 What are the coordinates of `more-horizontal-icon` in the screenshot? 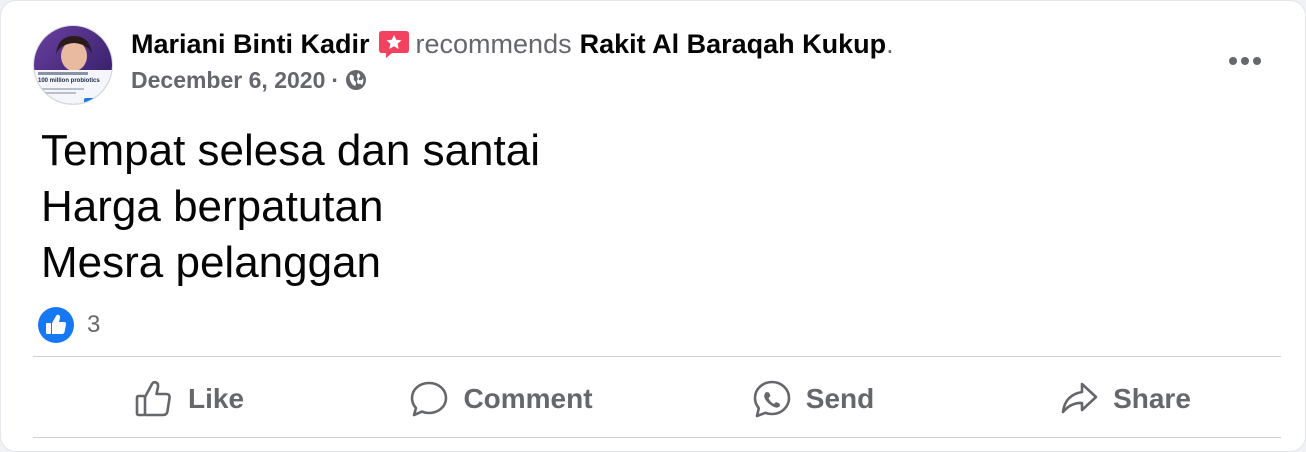 It's located at (1245, 61).